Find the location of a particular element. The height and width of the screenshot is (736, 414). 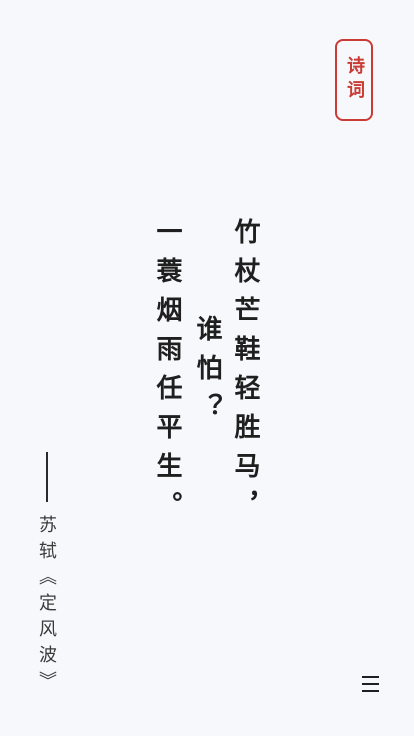

poem-attribution: 苏轼《定风波》 is located at coordinates (46, 606).